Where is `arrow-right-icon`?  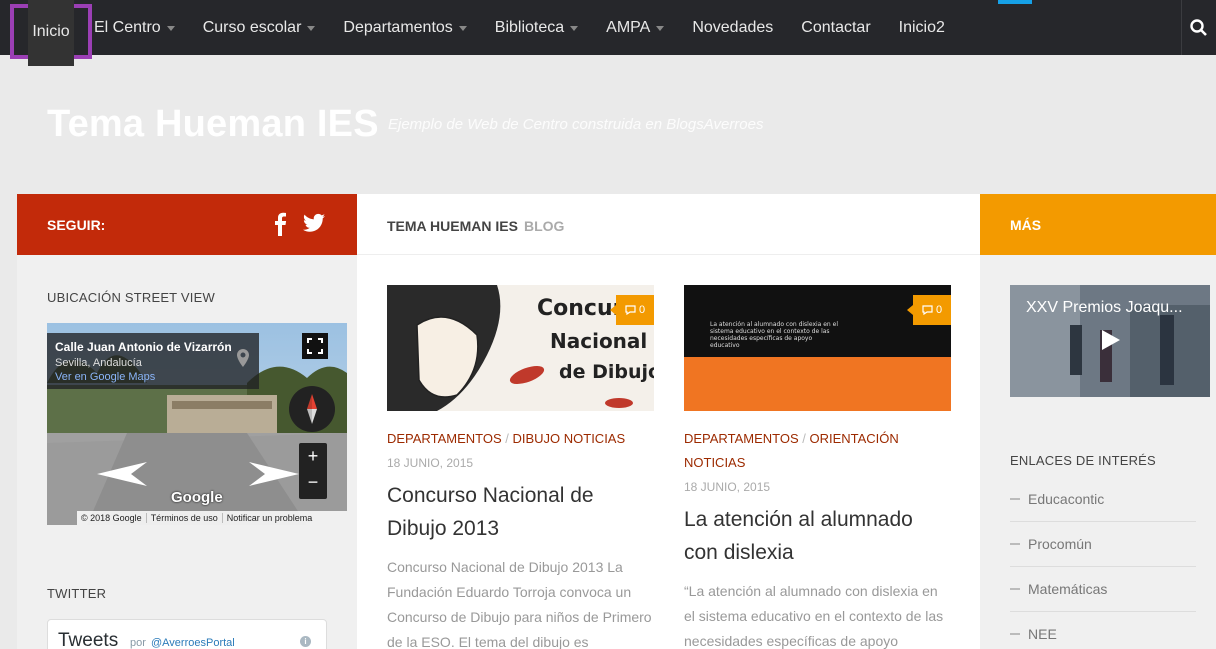
arrow-right-icon is located at coordinates (273, 474).